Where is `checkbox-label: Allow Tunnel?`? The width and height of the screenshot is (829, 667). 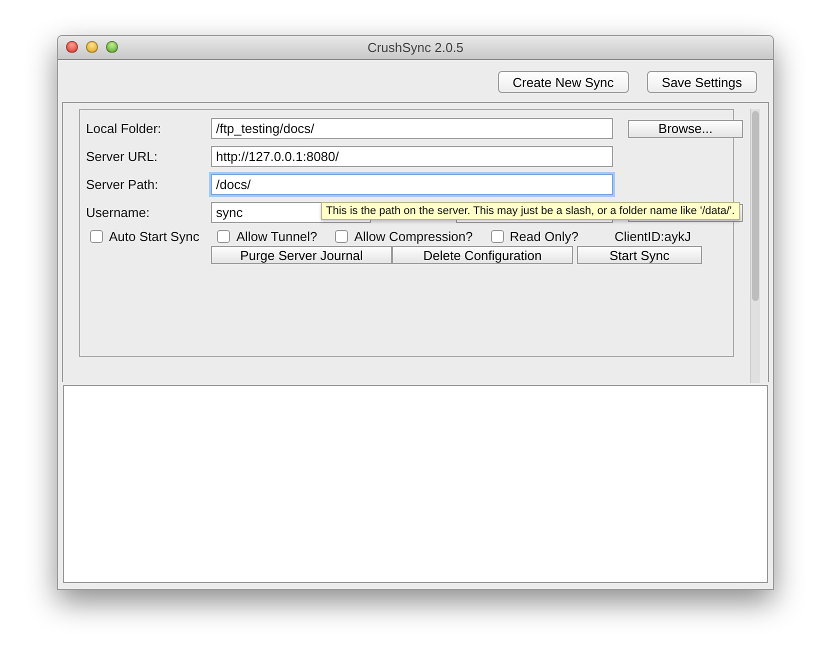 checkbox-label: Allow Tunnel? is located at coordinates (277, 236).